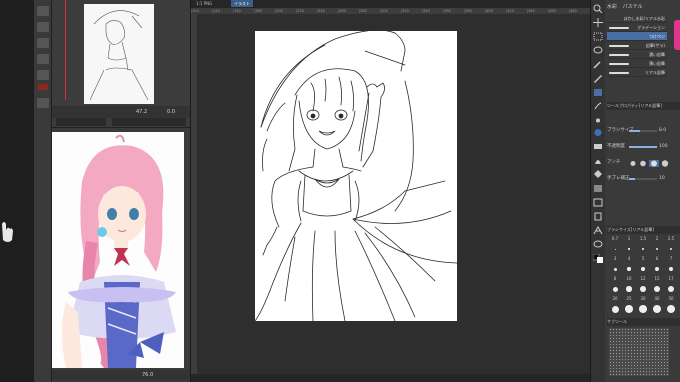 Image resolution: width=680 pixels, height=382 pixels. What do you see at coordinates (598, 244) in the screenshot?
I see `balloon-icon` at bounding box center [598, 244].